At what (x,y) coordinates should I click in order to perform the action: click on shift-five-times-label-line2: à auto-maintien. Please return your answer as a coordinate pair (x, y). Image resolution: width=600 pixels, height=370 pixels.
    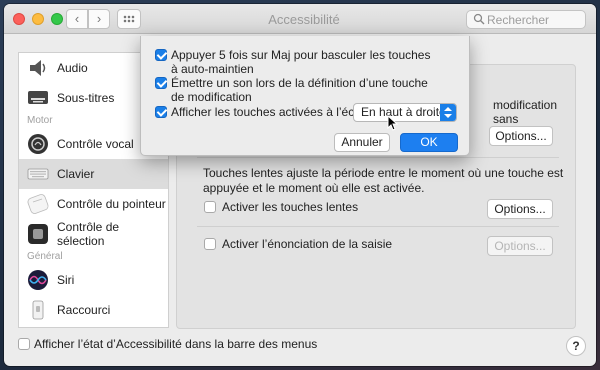
    Looking at the image, I should click on (212, 69).